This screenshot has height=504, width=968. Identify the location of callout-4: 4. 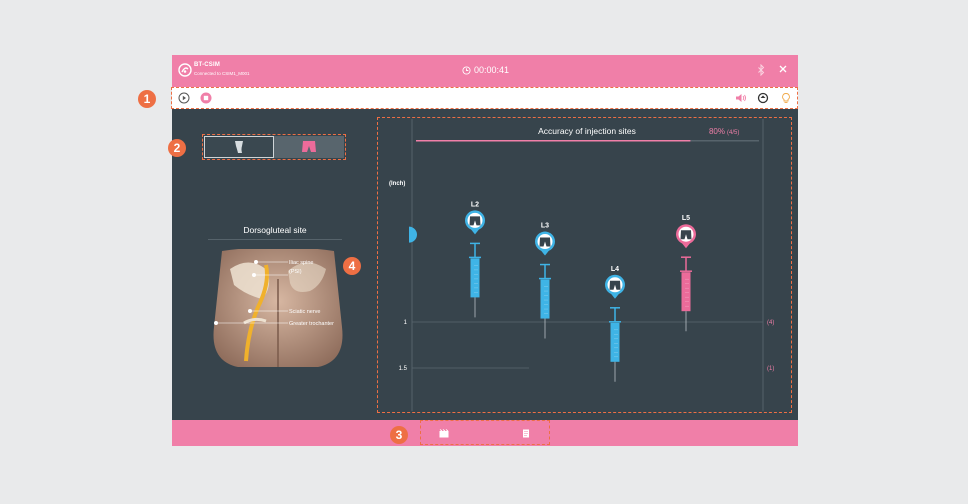
(352, 266).